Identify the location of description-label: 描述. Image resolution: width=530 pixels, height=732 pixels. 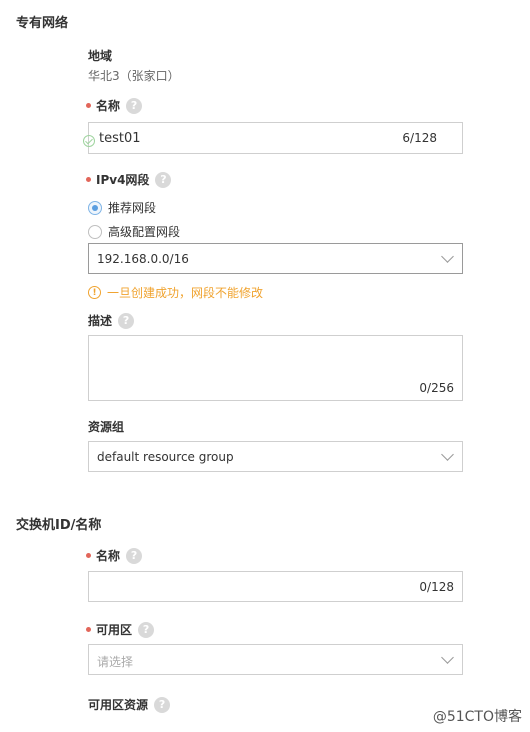
(100, 321).